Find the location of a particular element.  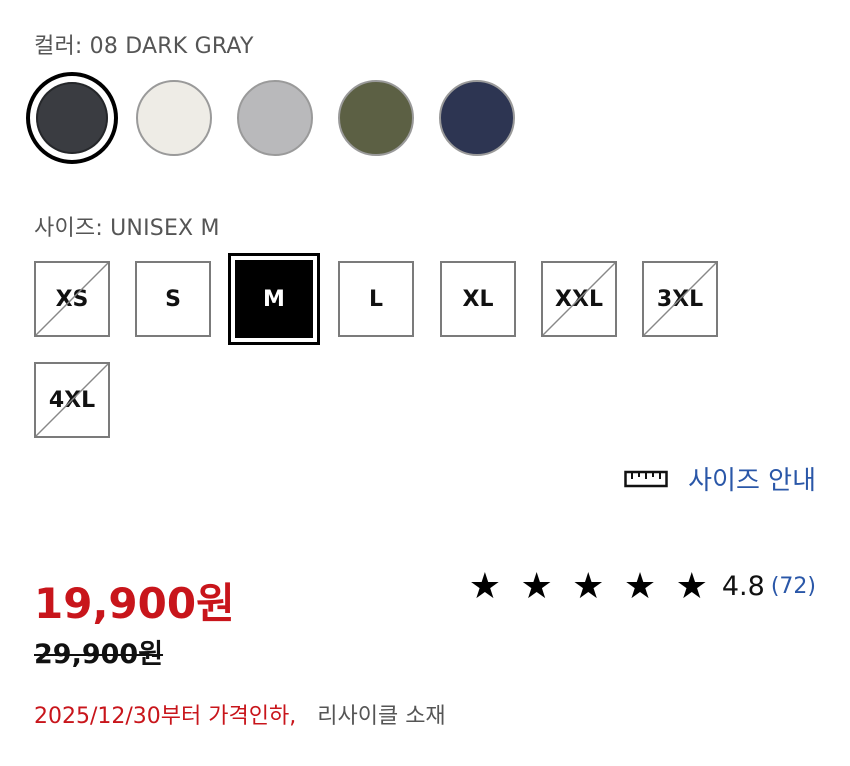

size-label-text: 3XL is located at coordinates (680, 299).